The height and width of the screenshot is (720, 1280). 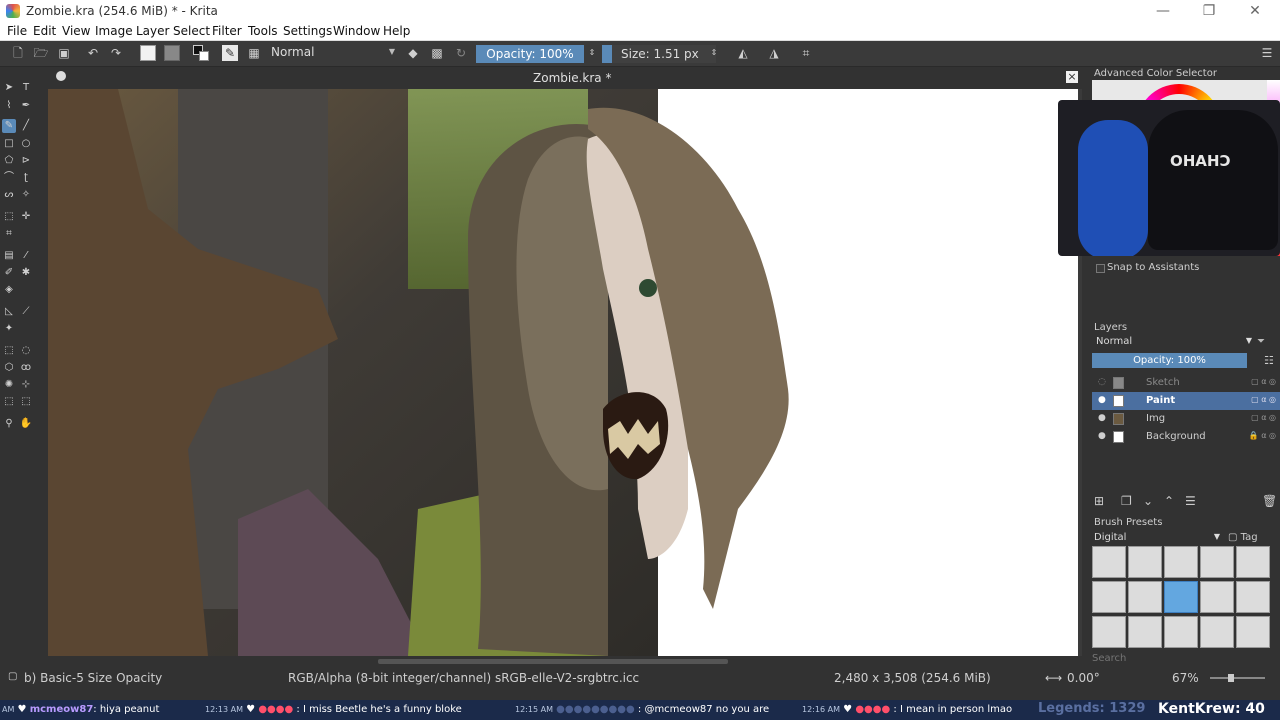 I want to click on brush-preset-pencil-icon, so click(x=1109, y=562).